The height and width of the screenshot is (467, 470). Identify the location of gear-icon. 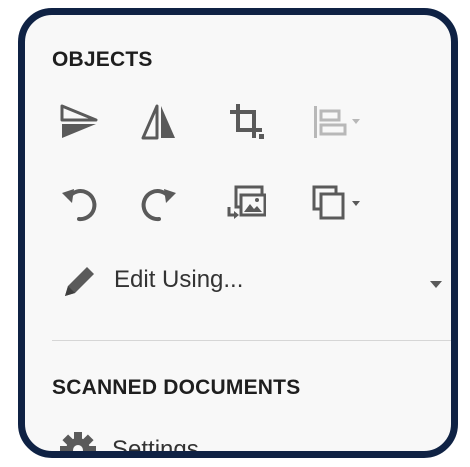
(78, 439).